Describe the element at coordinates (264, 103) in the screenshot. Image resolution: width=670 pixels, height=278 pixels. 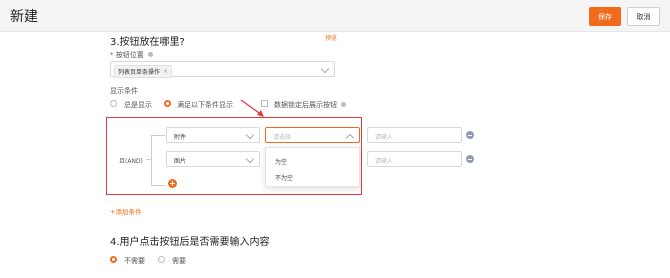
I see `lock-data-checkbox` at that location.